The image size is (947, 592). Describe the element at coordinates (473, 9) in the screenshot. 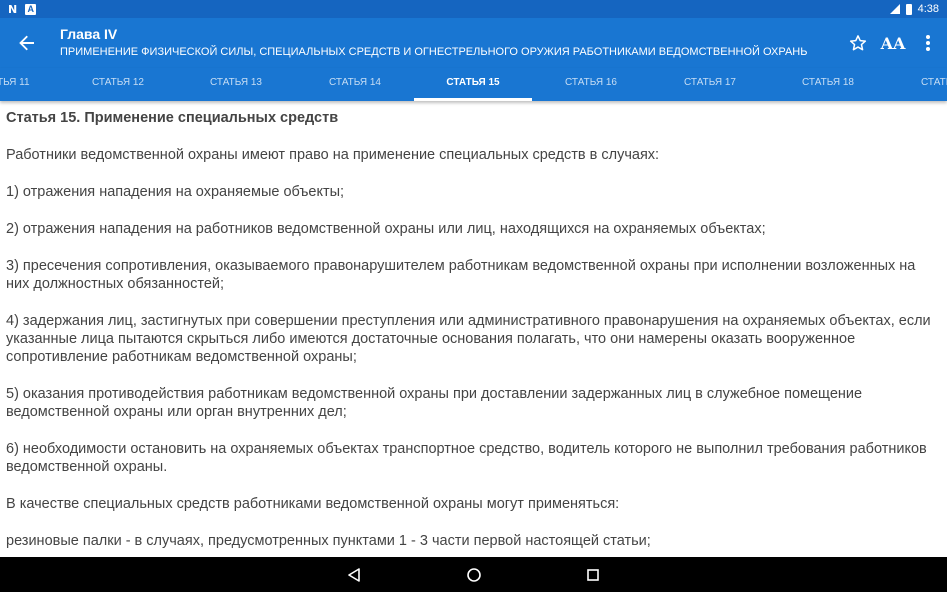

I see `status-bar: N A 4:38` at that location.